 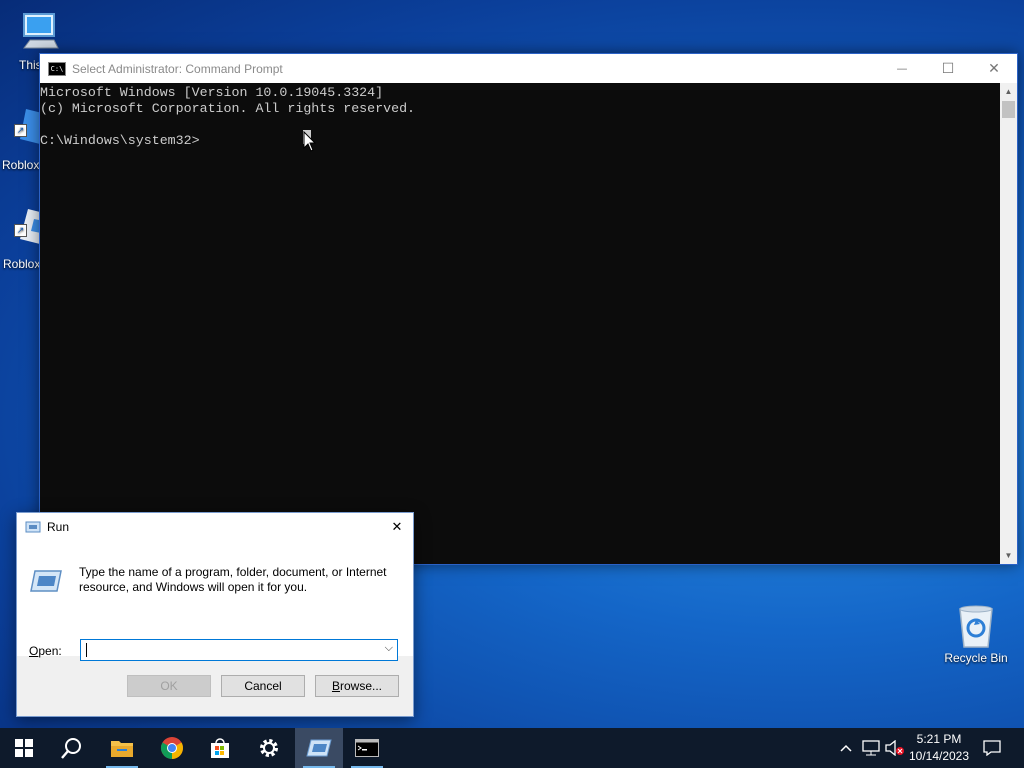 What do you see at coordinates (1008, 91) in the screenshot?
I see `scroll-up-icon: ▲` at bounding box center [1008, 91].